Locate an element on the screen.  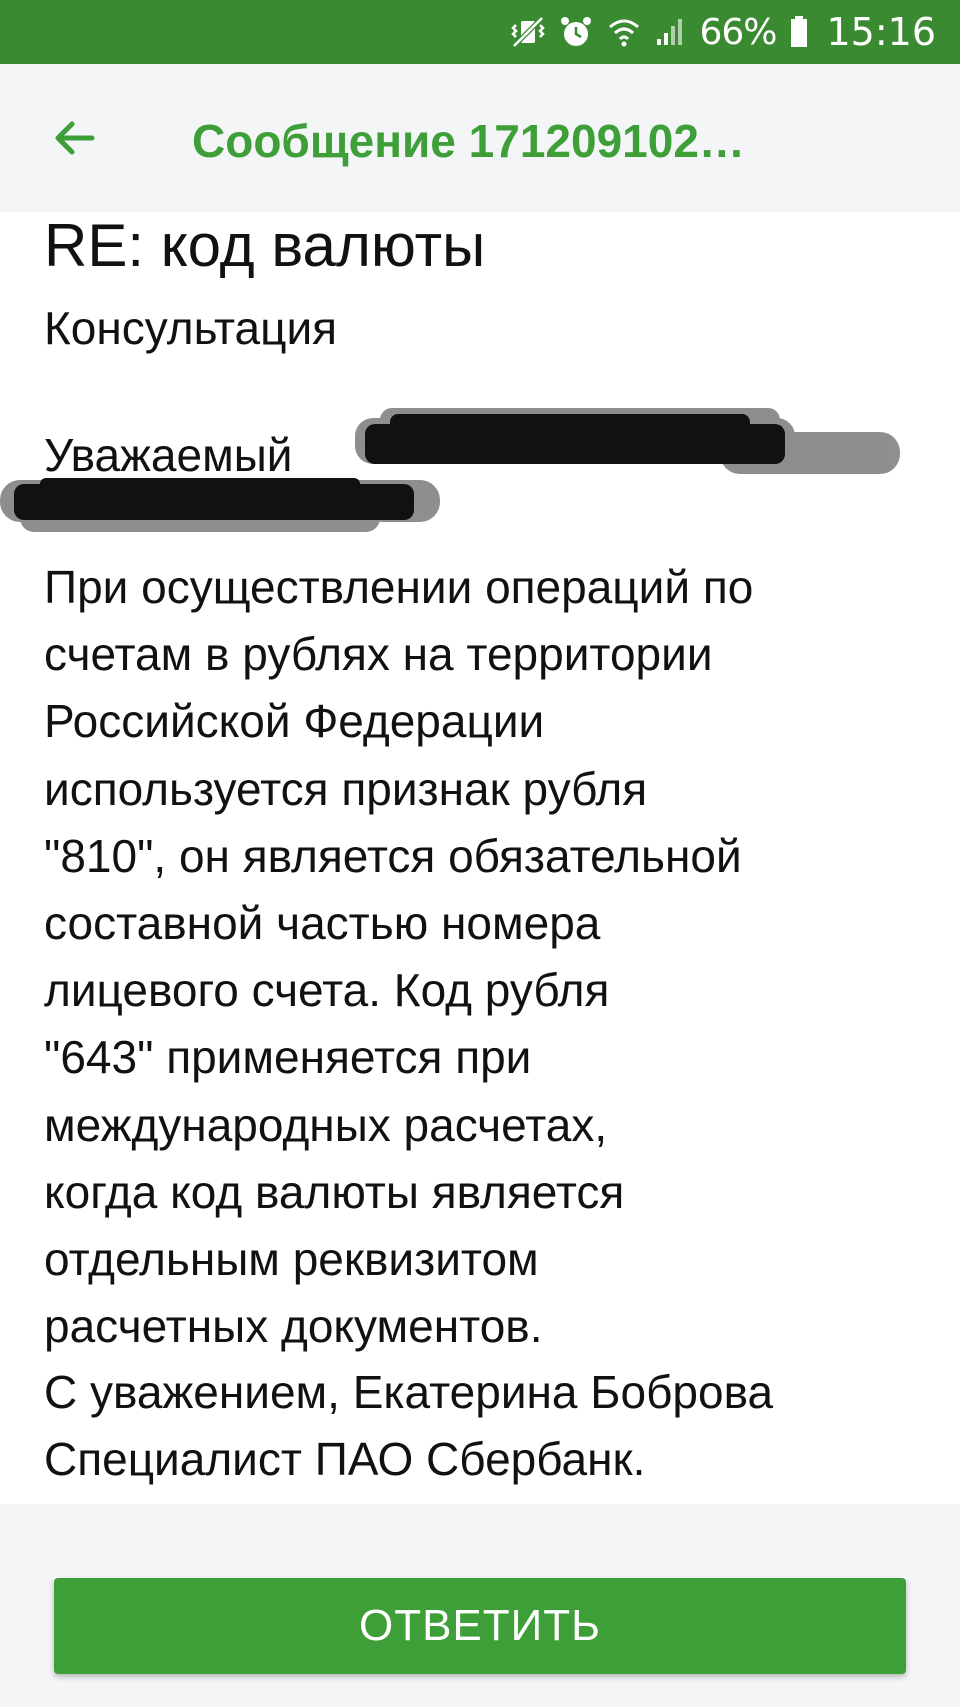
bottom-action-area: ОТВЕТИТЬ is located at coordinates (480, 1605).